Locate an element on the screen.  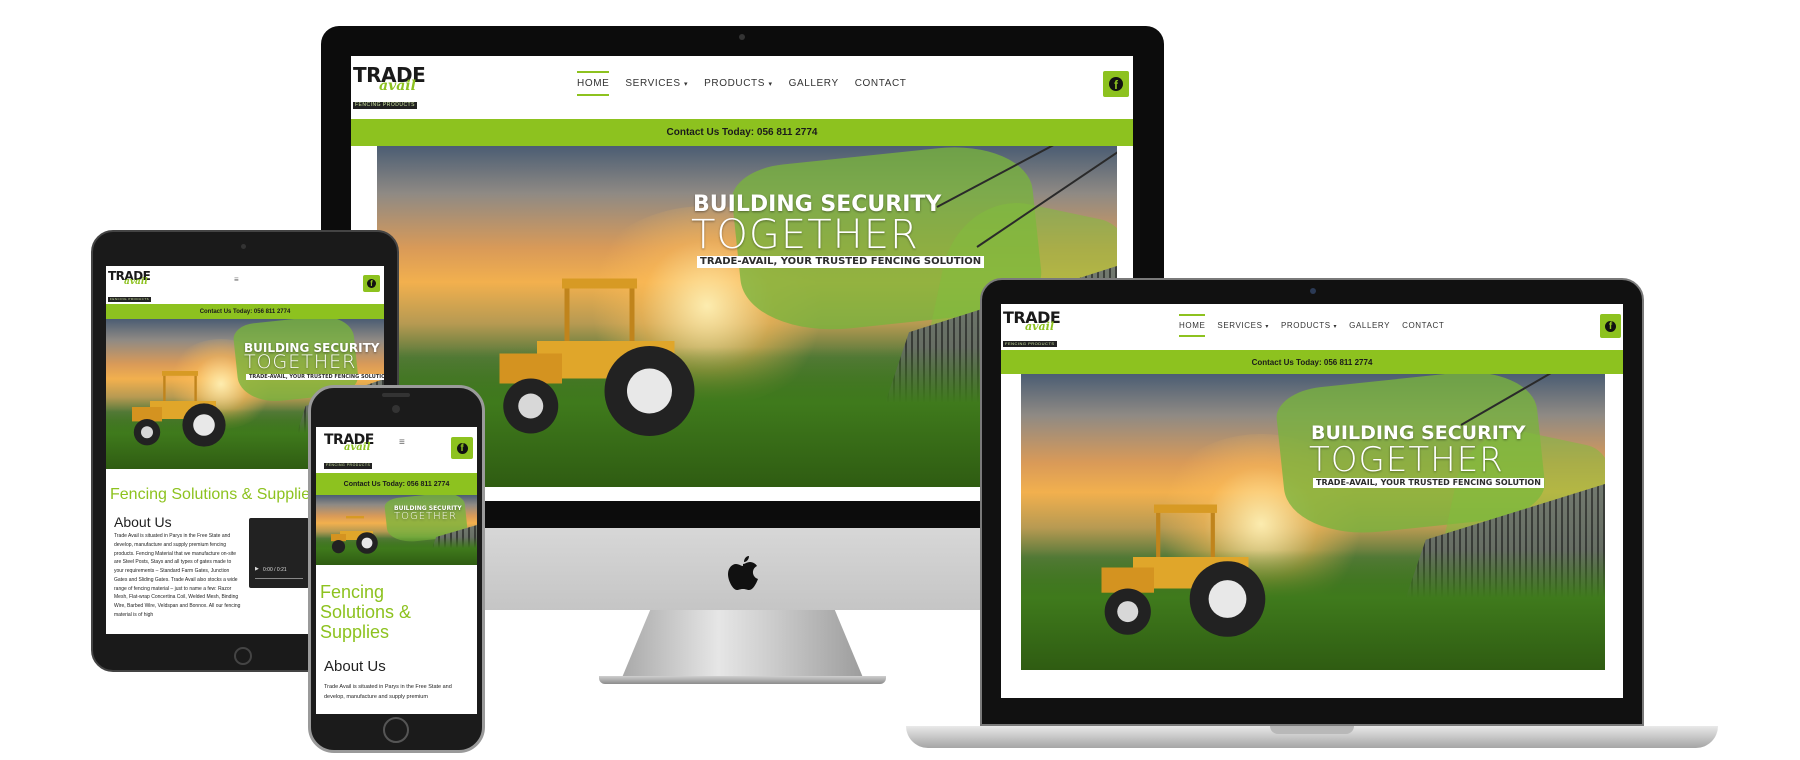
apple-logo-icon is located at coordinates (743, 573).